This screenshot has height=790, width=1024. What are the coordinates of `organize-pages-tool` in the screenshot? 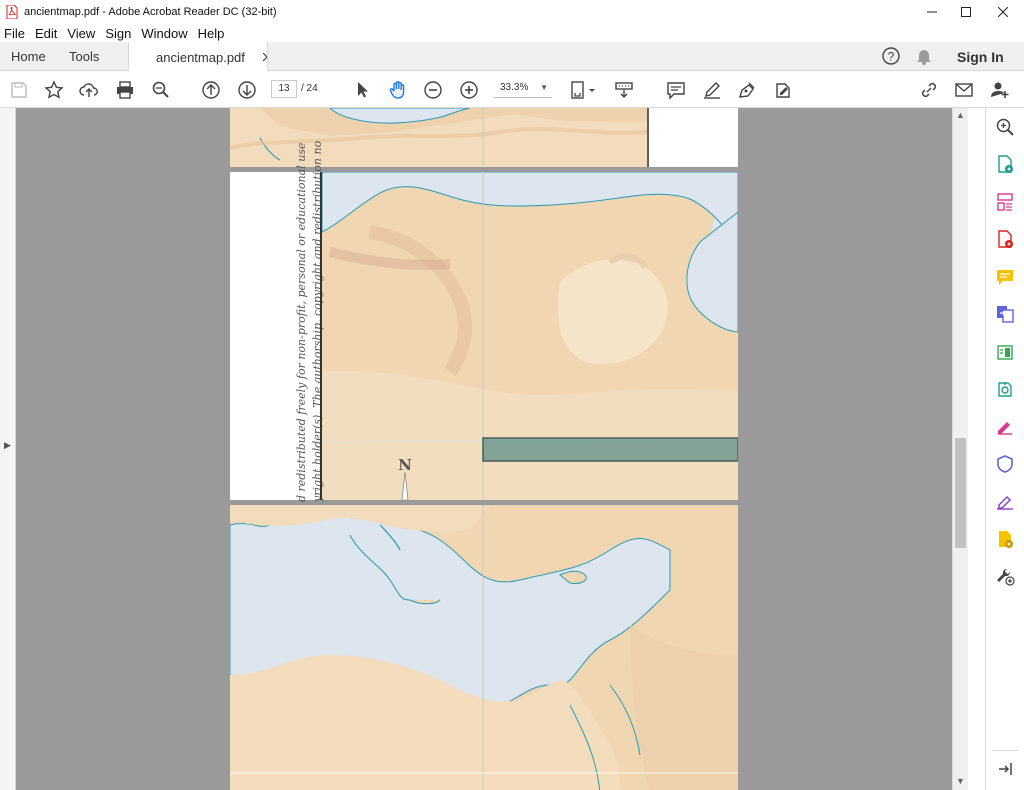 It's located at (1005, 202).